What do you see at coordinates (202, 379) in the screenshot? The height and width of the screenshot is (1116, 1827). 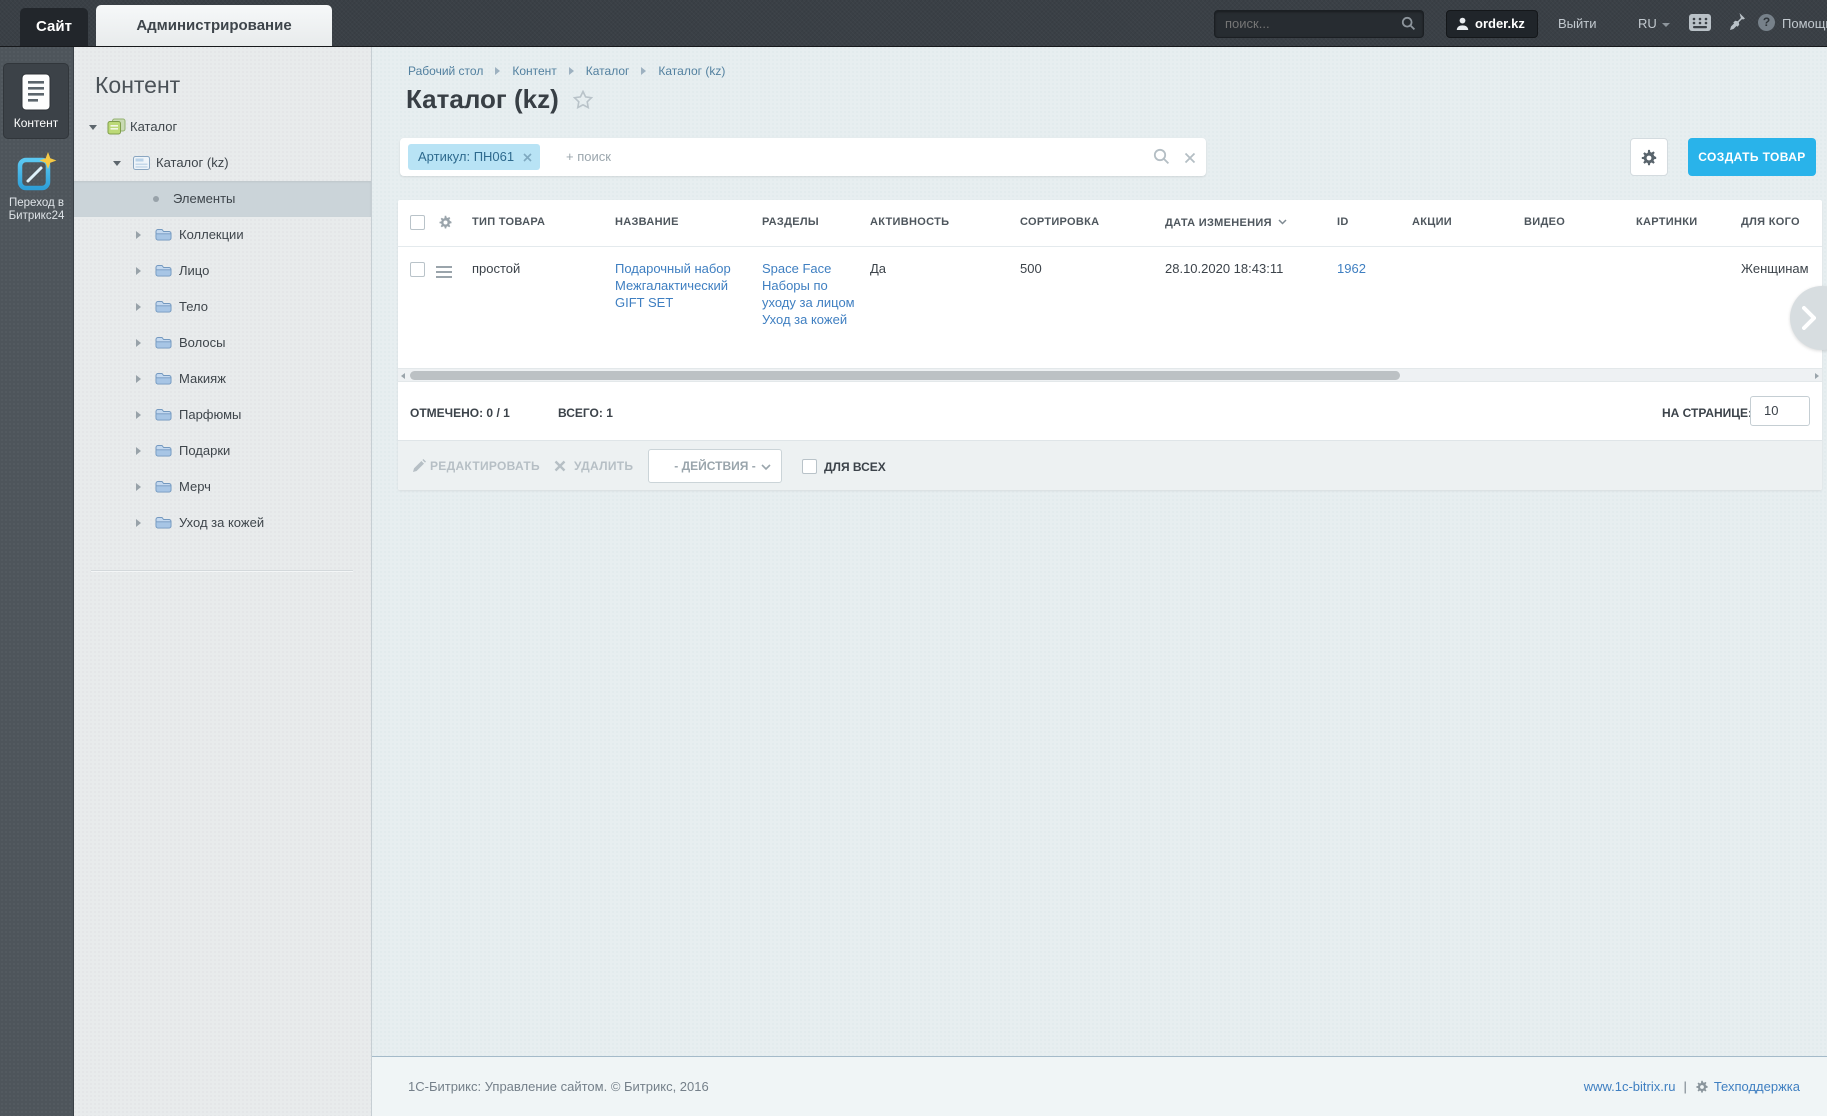 I see `tree-item-label: Макияж` at bounding box center [202, 379].